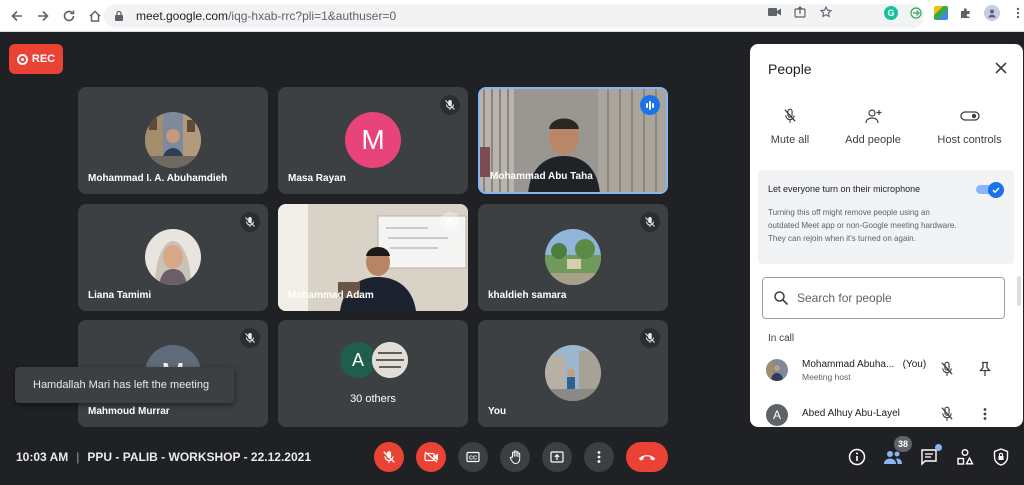  What do you see at coordinates (43, 59) in the screenshot?
I see `recording-label: REC` at bounding box center [43, 59].